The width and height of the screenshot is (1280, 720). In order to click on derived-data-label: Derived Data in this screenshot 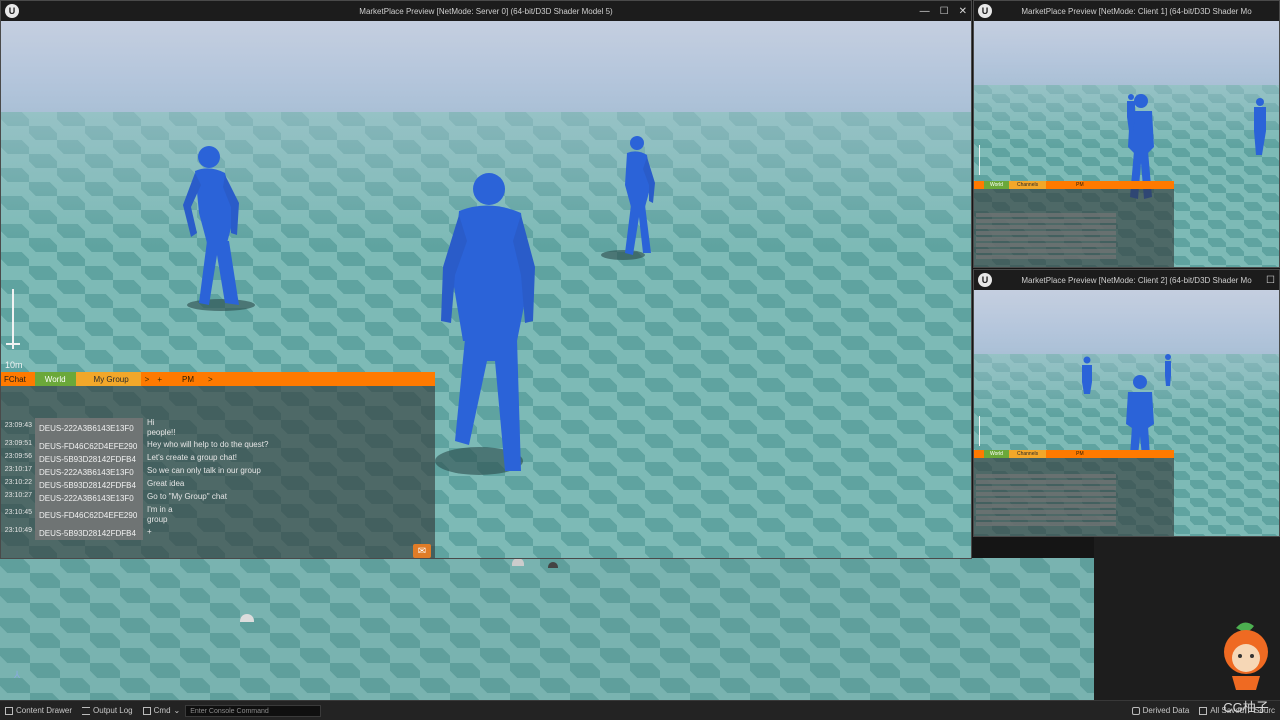, I will do `click(1166, 710)`.